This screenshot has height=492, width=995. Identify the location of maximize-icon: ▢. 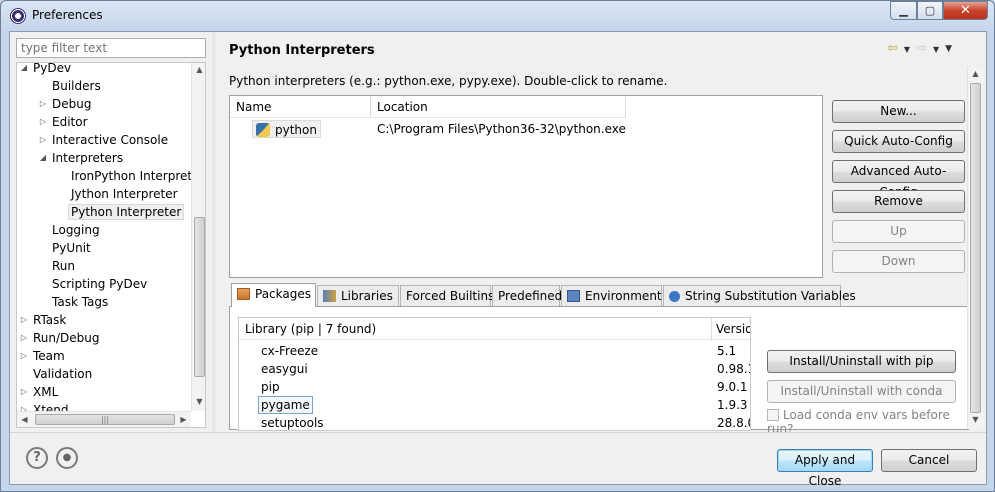
(930, 10).